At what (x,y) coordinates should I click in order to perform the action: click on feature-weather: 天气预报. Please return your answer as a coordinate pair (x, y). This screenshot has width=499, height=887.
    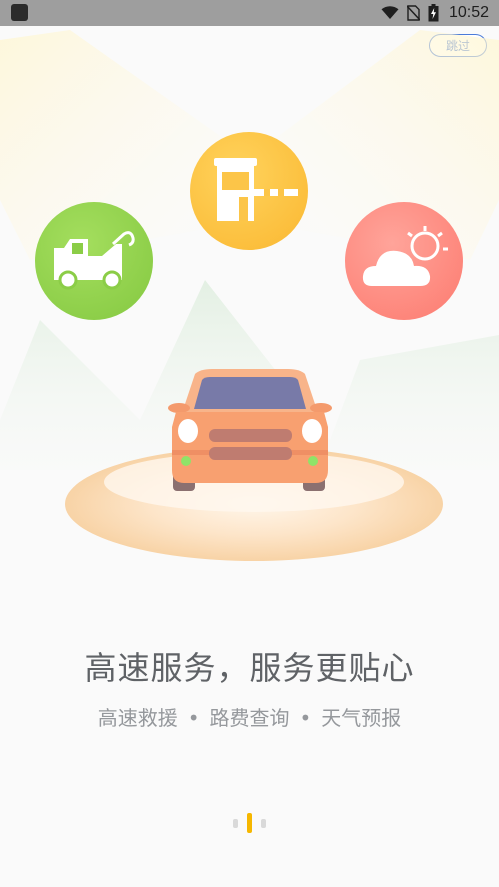
    Looking at the image, I should click on (361, 718).